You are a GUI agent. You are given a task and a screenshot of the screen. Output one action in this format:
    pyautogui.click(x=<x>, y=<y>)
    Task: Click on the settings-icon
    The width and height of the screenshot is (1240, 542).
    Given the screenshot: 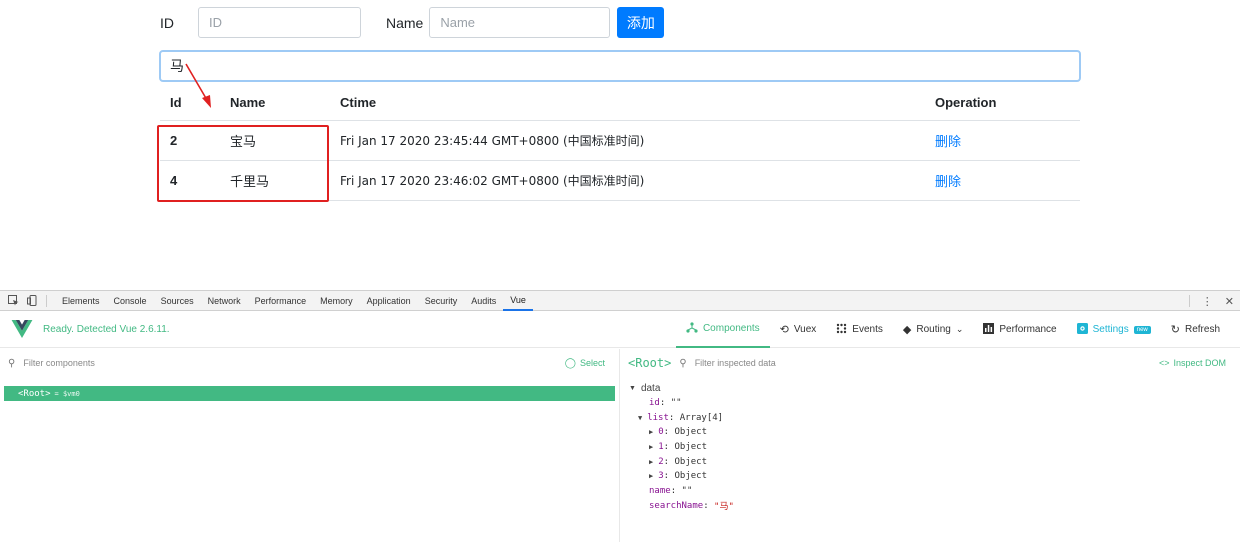 What is the action you would take?
    pyautogui.click(x=1082, y=329)
    